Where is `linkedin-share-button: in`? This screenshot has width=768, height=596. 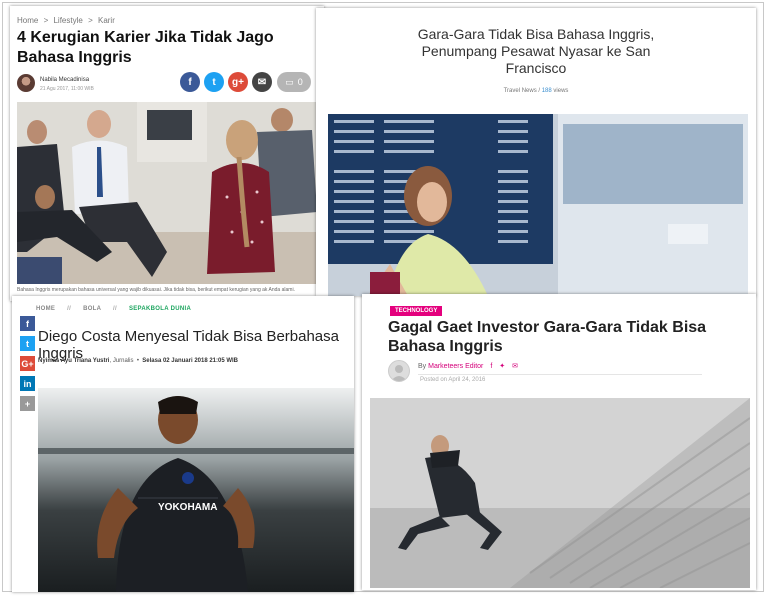
linkedin-share-button: in is located at coordinates (27, 383).